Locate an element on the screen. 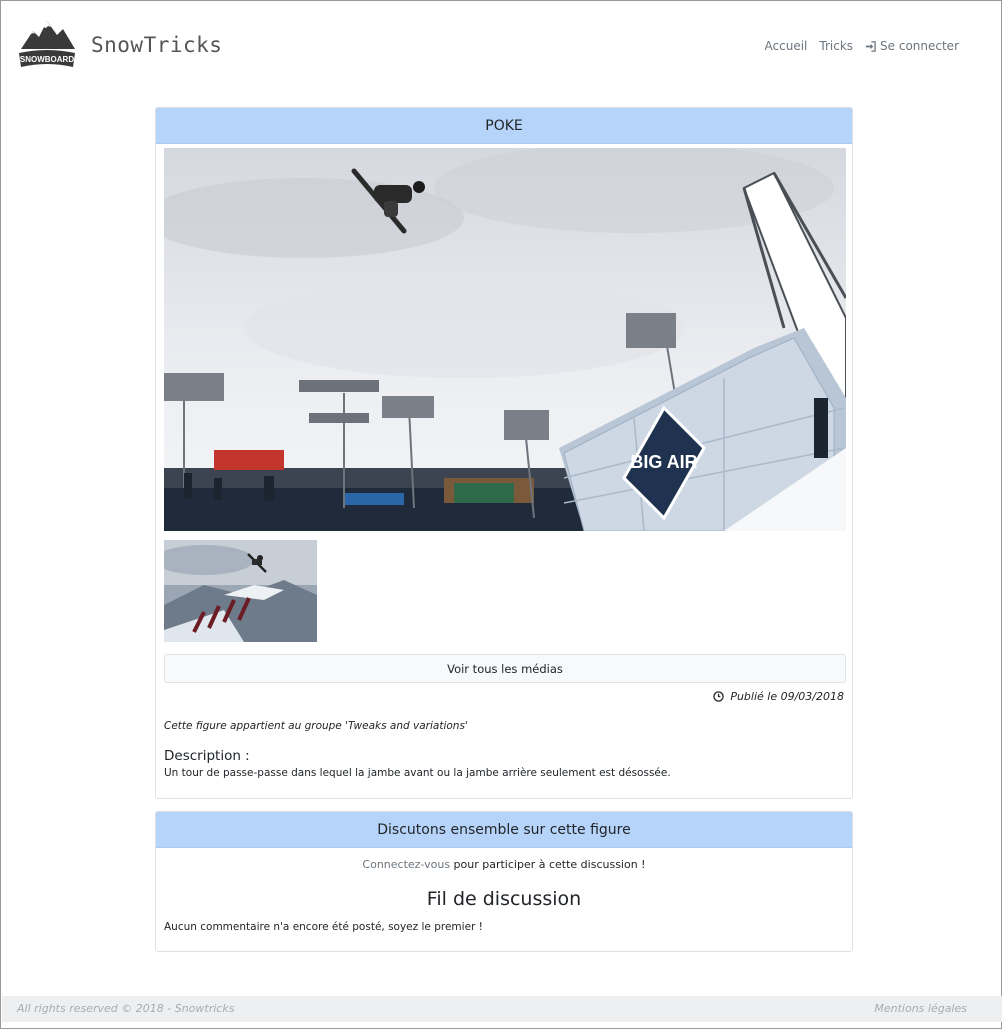 This screenshot has height=1029, width=1002. description-title: Description : is located at coordinates (207, 756).